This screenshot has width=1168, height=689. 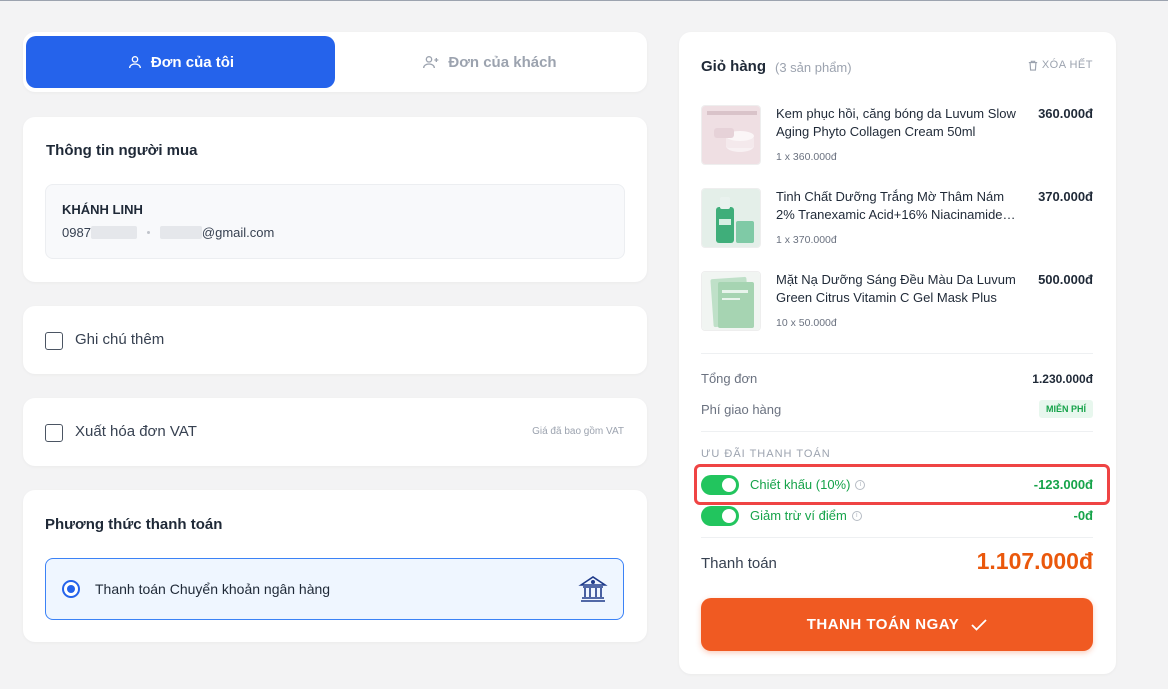 I want to click on payment-option-bank-transfer: Thanh toán Chuyển khoản ngân hàng, so click(x=334, y=589).